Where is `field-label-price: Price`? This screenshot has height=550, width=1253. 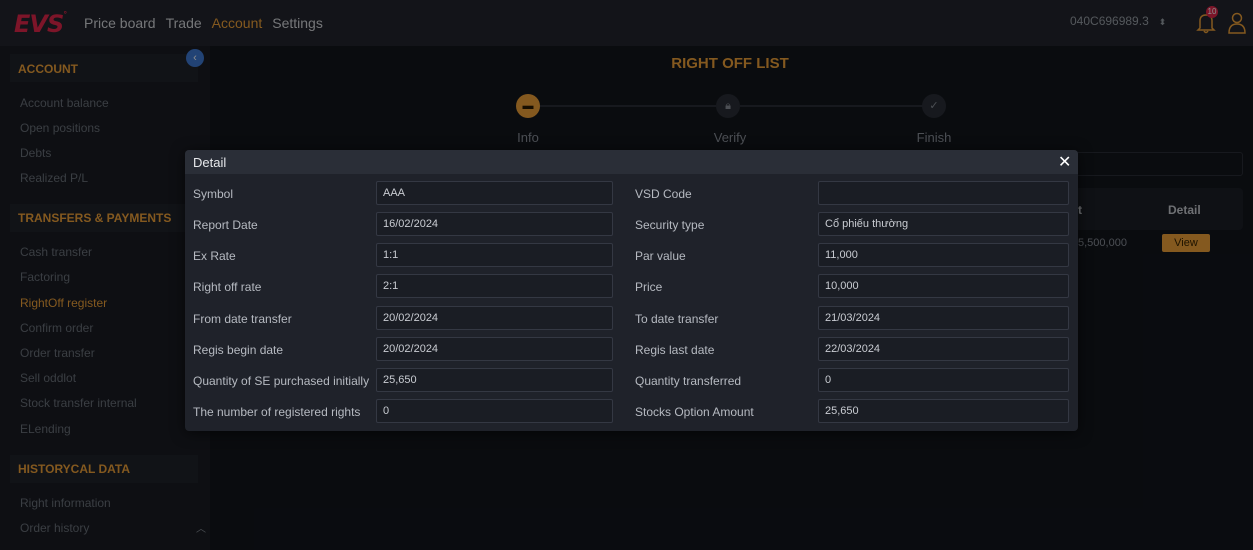 field-label-price: Price is located at coordinates (649, 287).